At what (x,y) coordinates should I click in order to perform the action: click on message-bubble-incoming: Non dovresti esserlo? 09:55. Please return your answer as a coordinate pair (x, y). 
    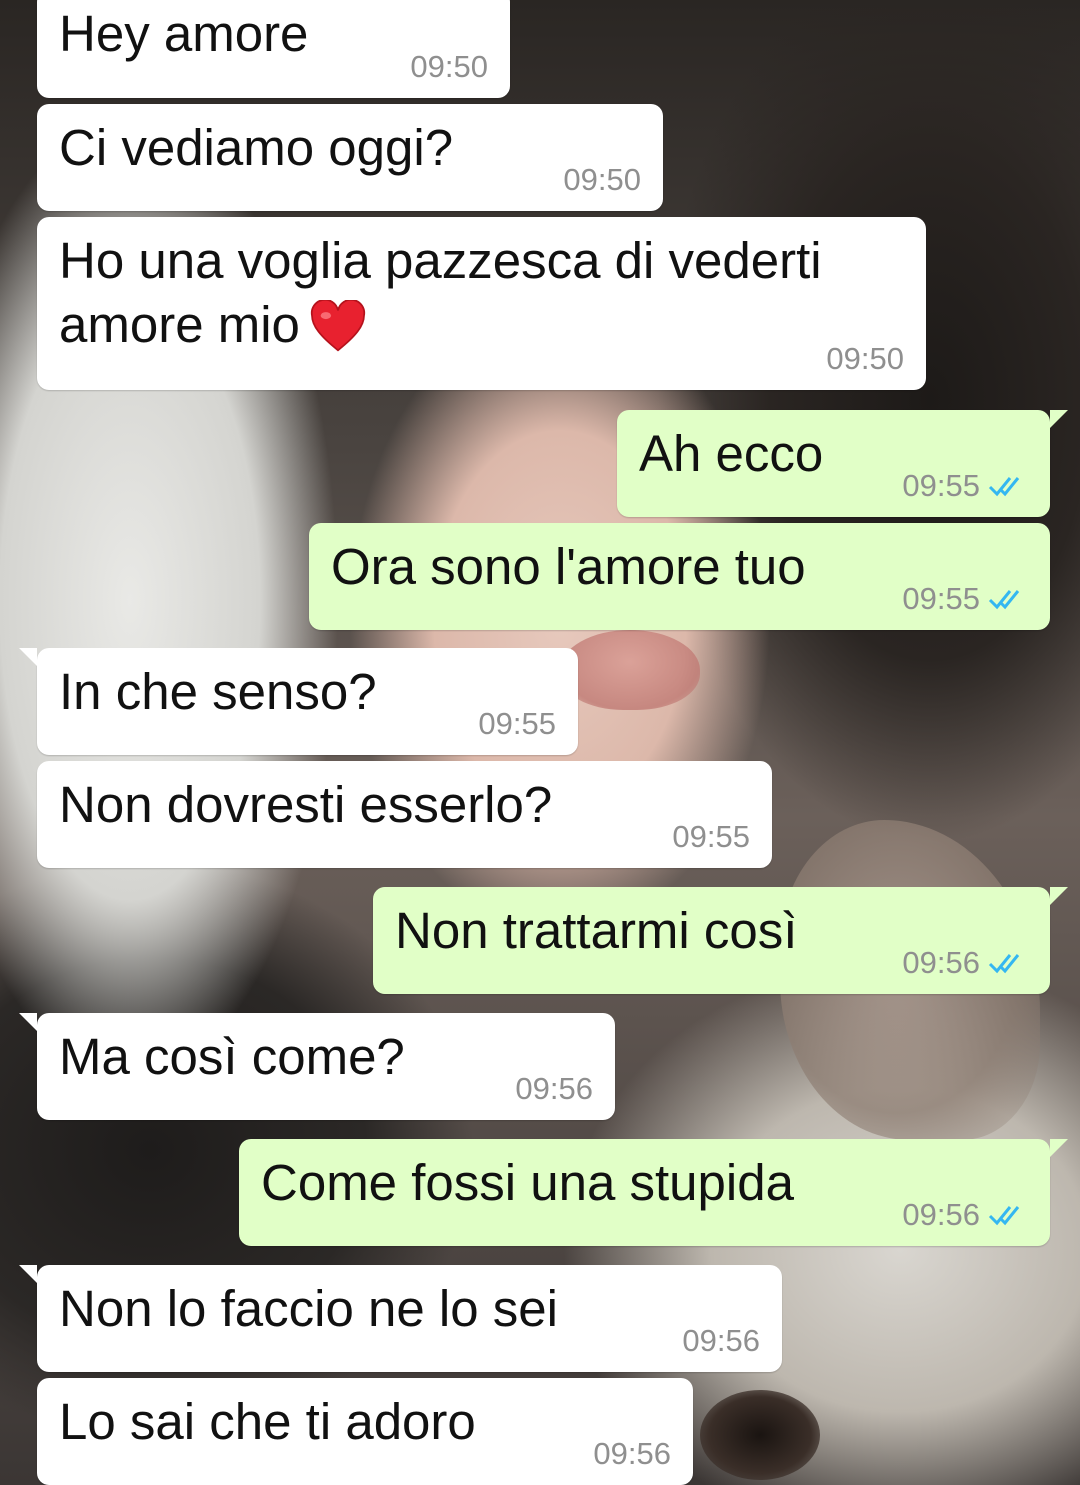
    Looking at the image, I should click on (404, 814).